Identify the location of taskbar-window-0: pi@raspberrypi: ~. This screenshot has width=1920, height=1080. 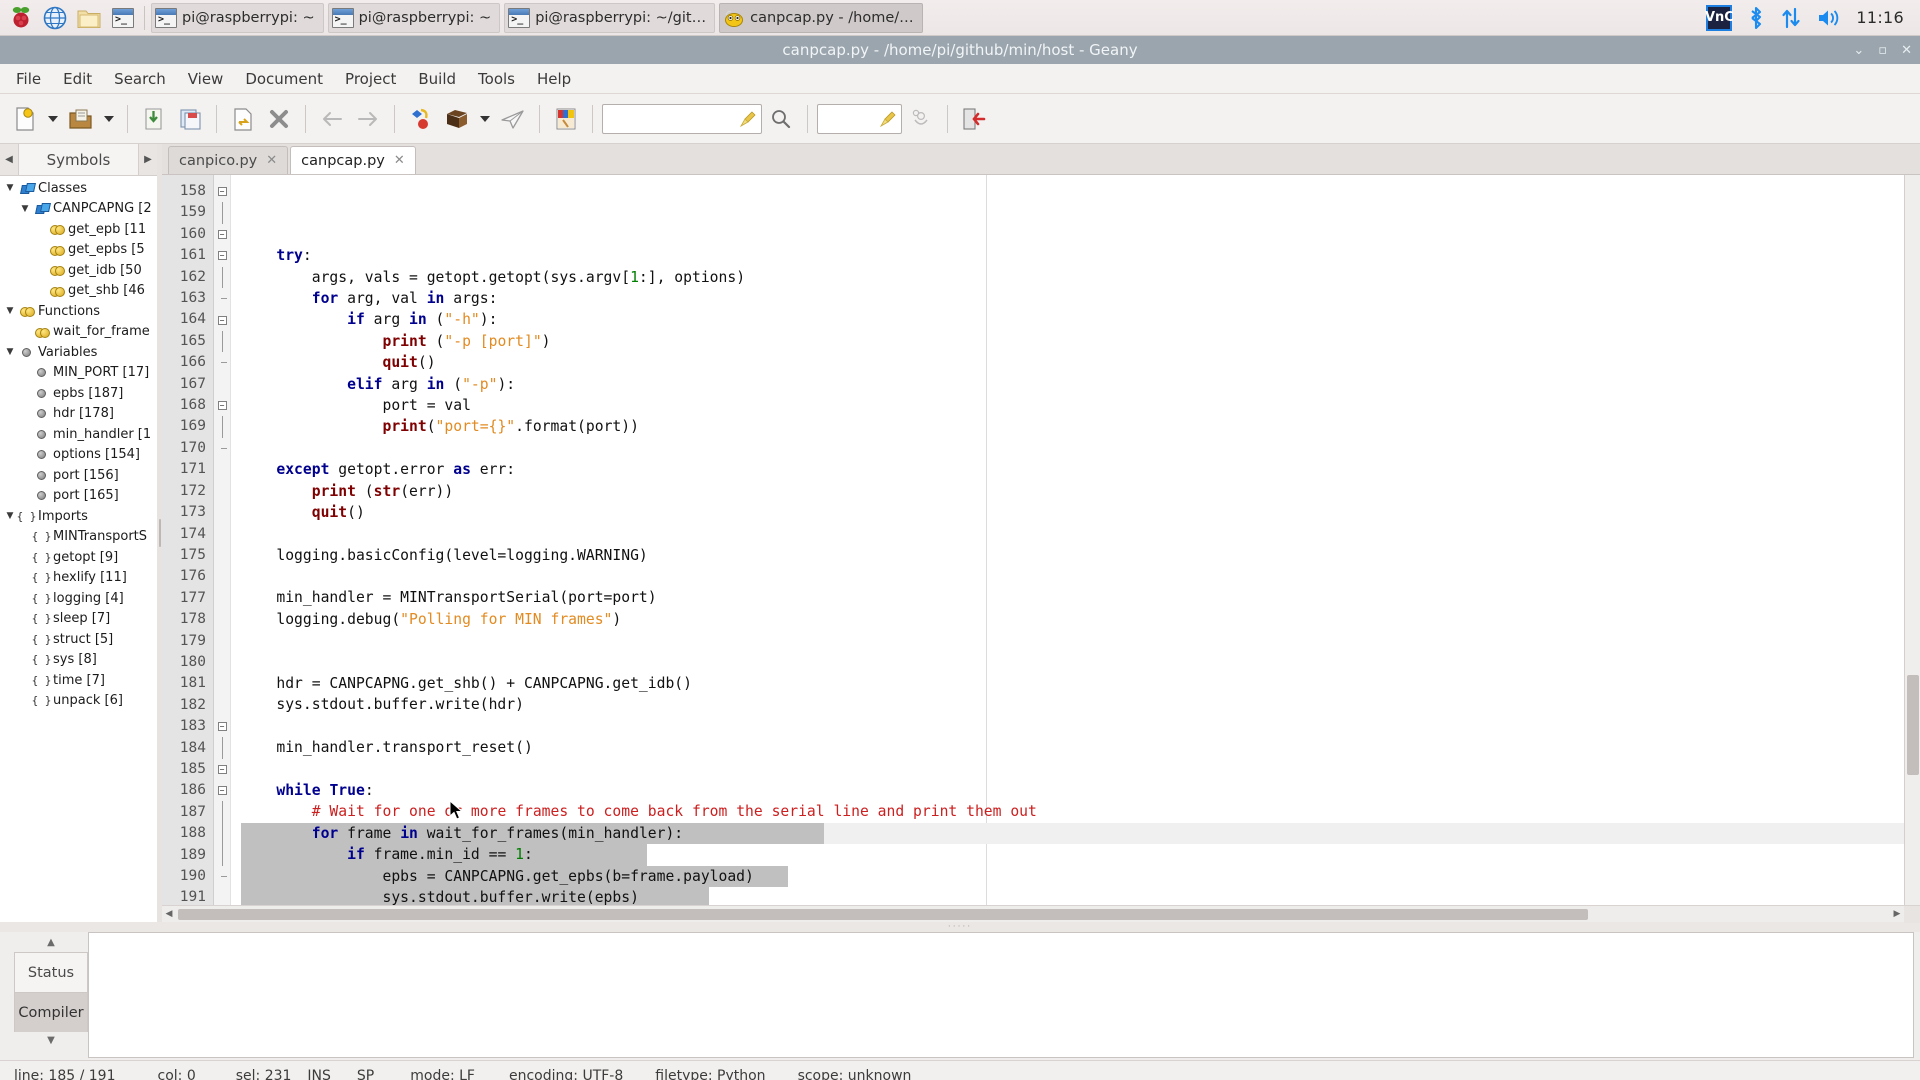
(237, 17).